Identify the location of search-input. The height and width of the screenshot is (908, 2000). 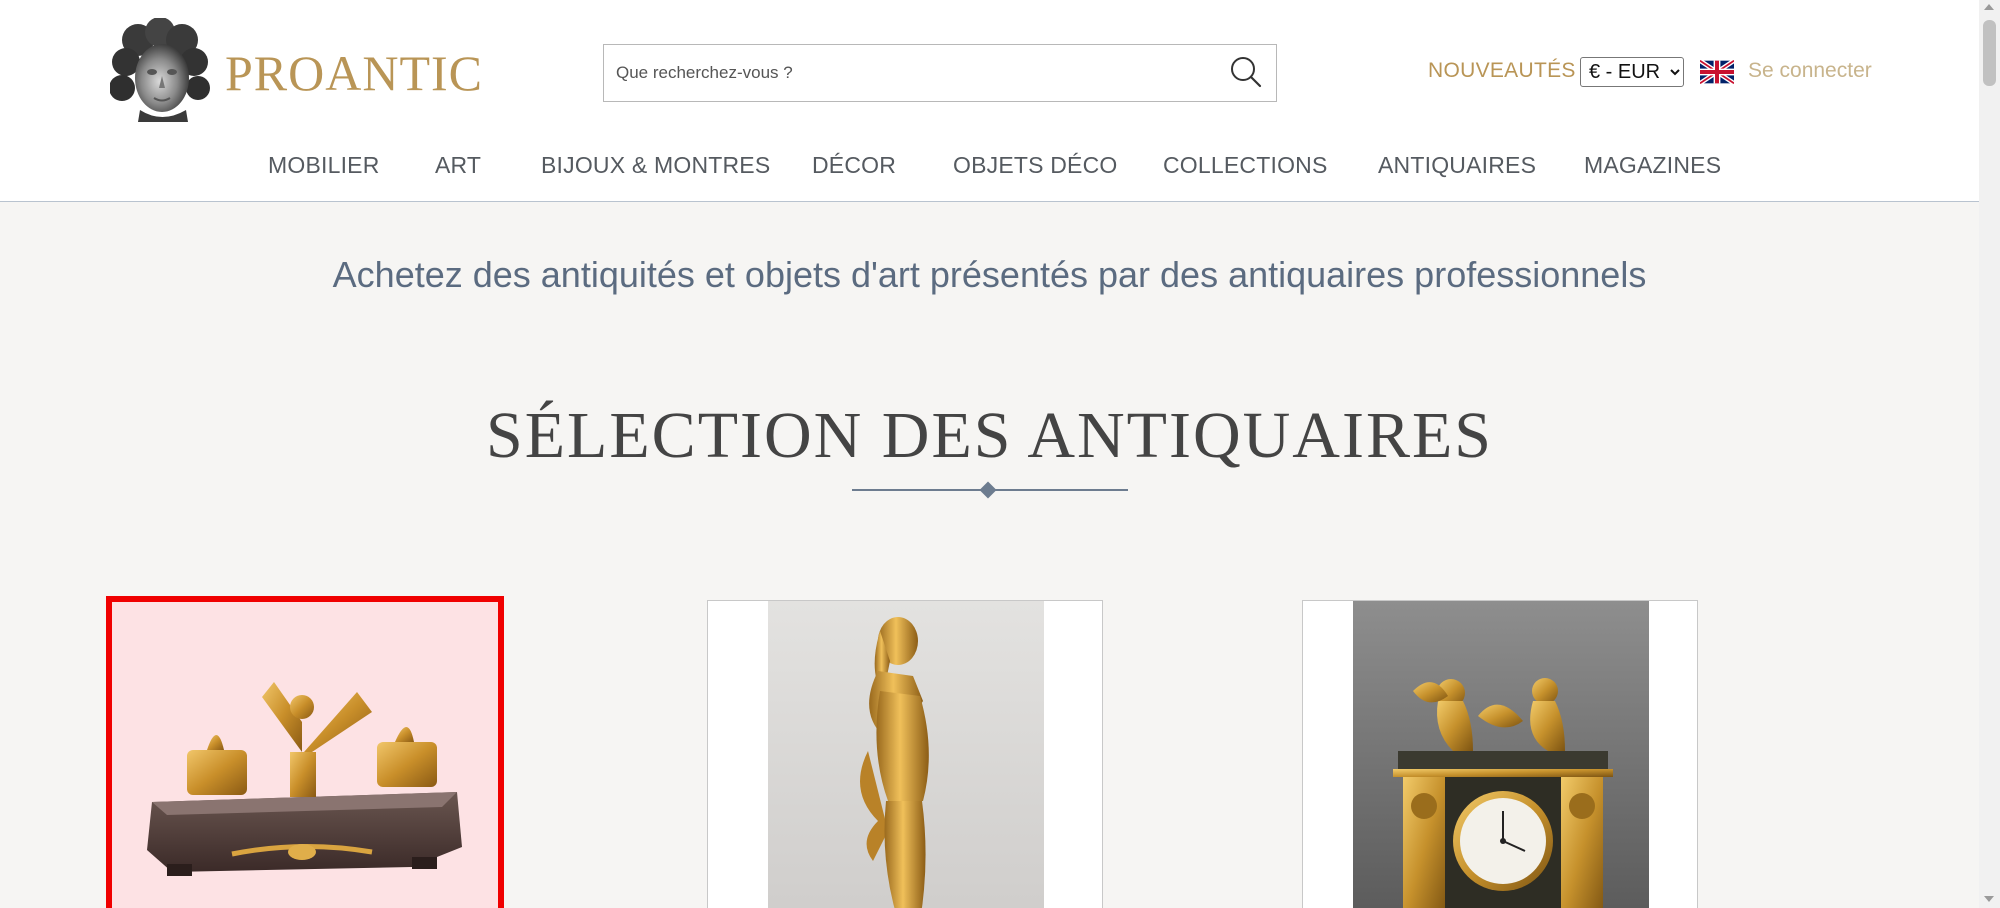
(911, 73).